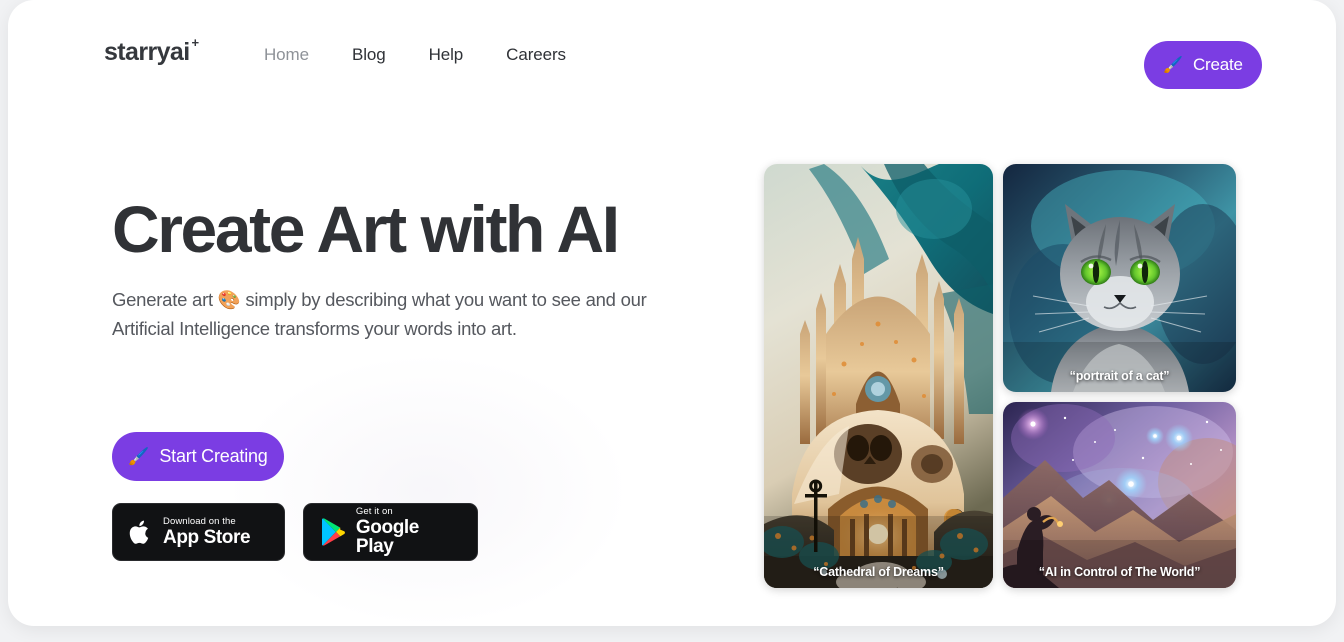 Image resolution: width=1344 pixels, height=642 pixels. I want to click on app-store-text: Download on the App Store, so click(207, 531).